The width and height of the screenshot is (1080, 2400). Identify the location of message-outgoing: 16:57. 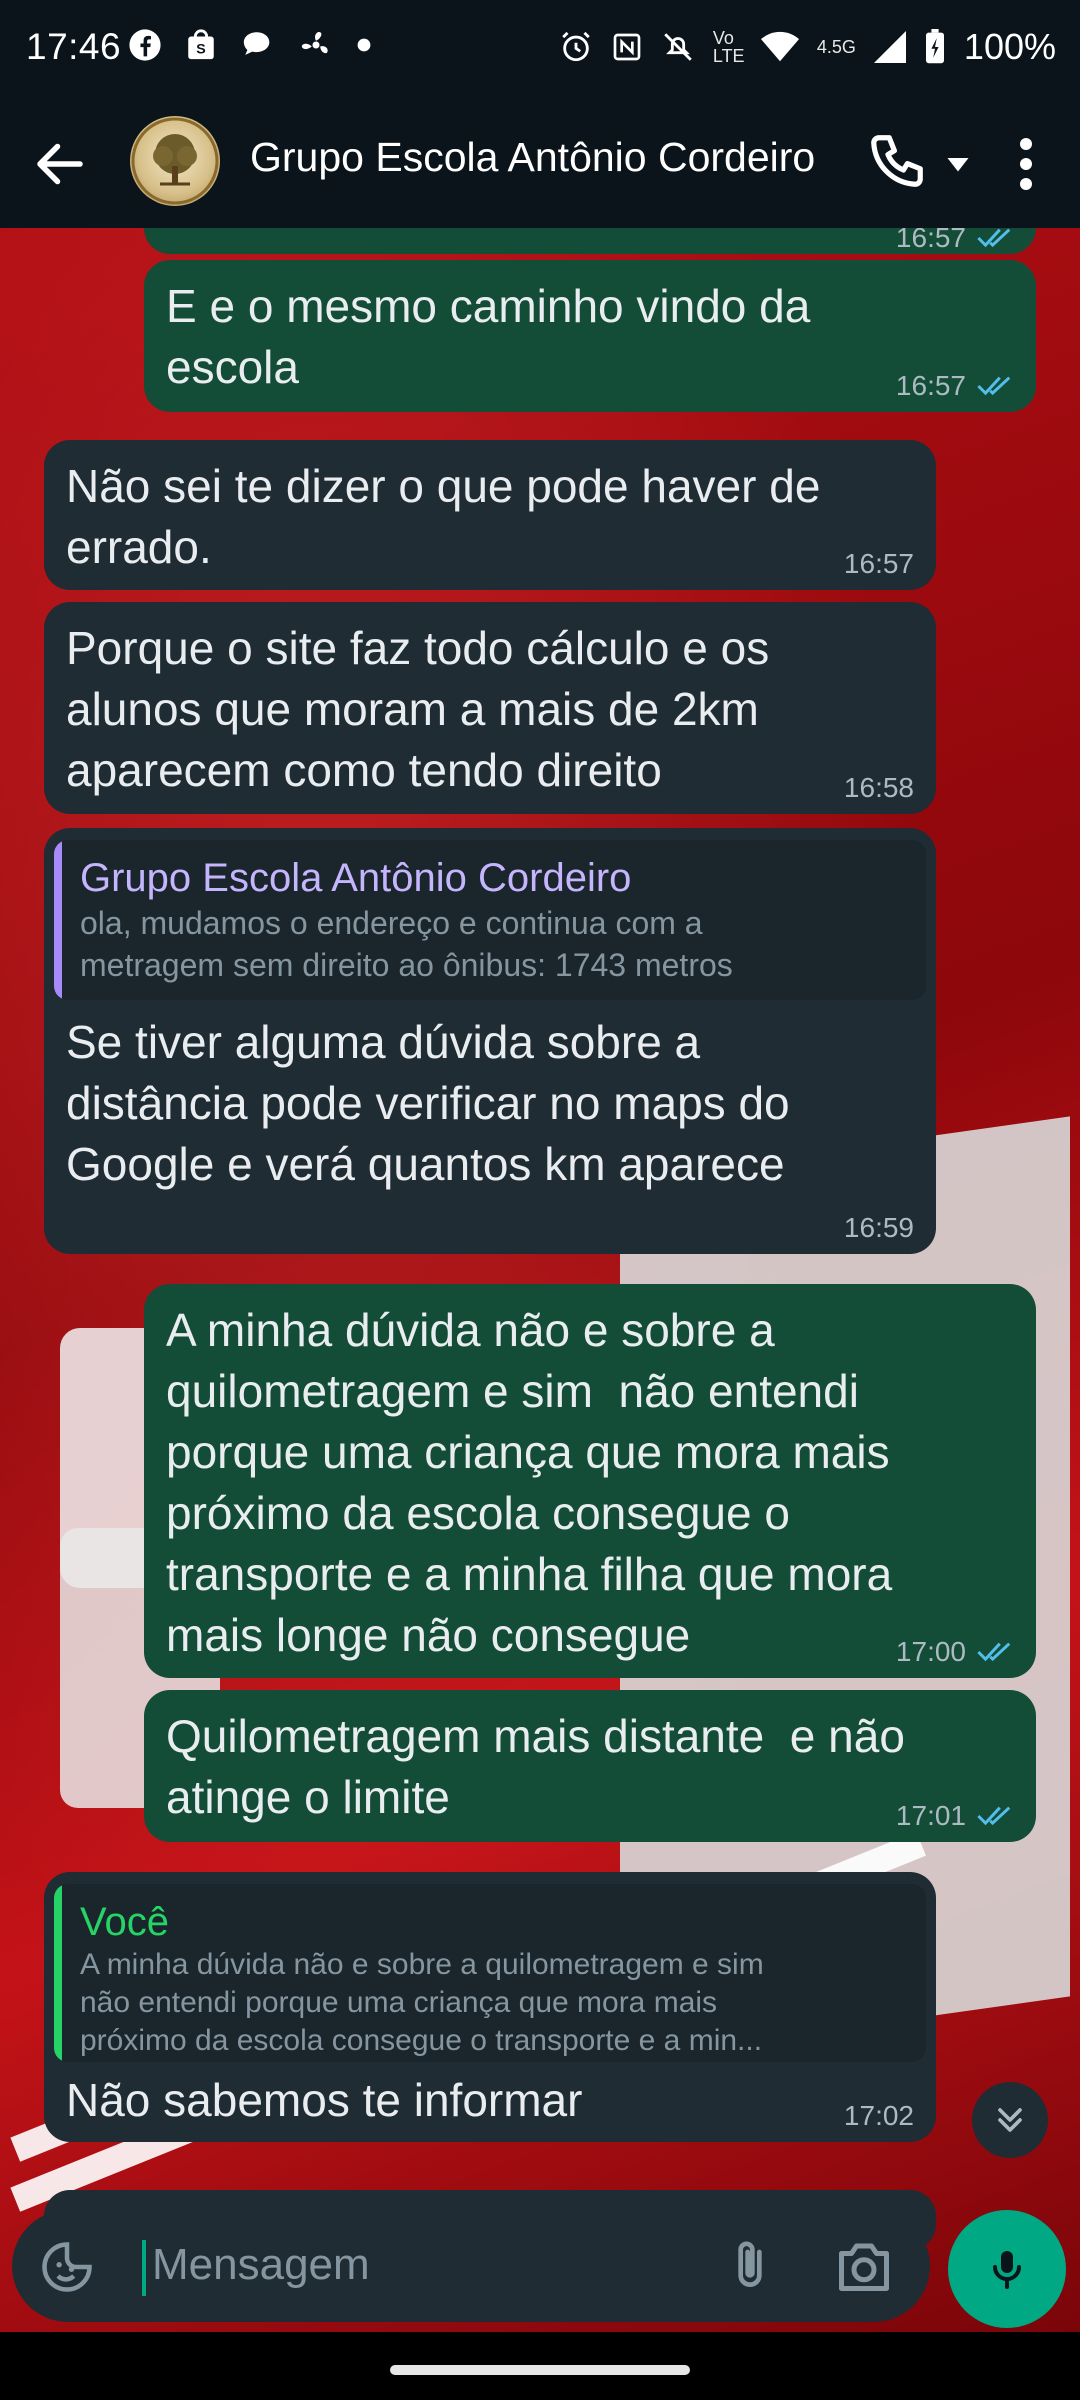
(590, 241).